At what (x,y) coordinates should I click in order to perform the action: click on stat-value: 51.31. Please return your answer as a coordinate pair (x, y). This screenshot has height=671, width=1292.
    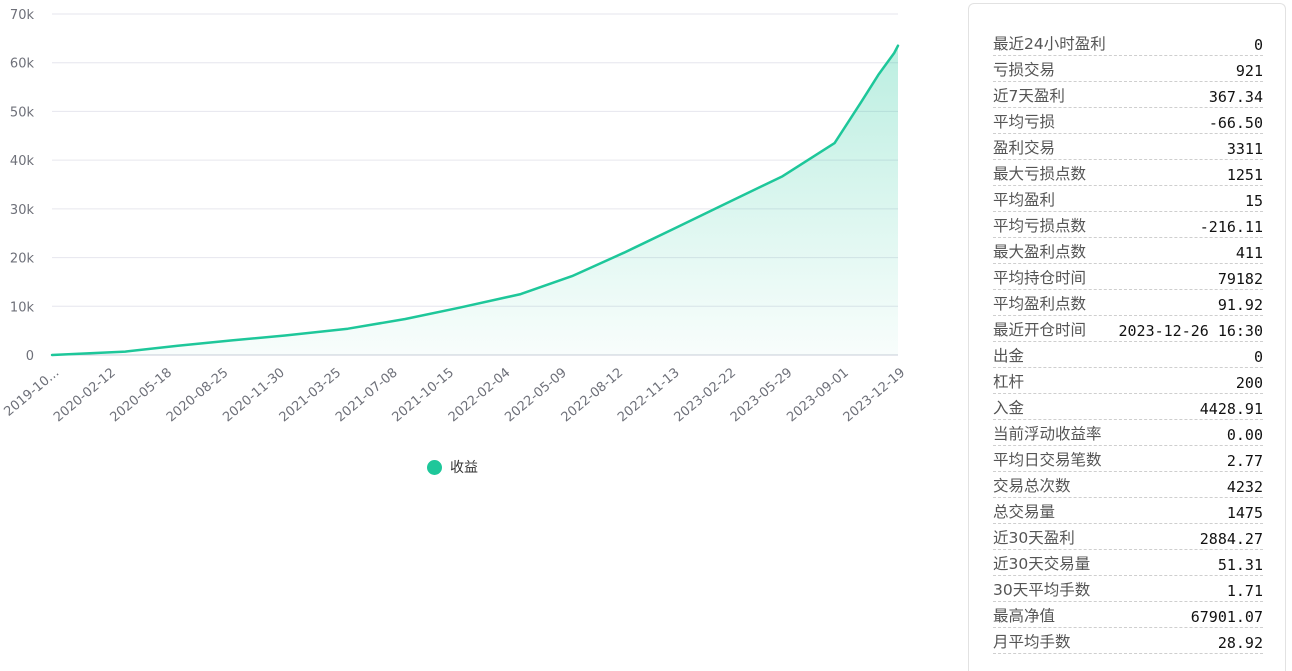
    Looking at the image, I should click on (1240, 565).